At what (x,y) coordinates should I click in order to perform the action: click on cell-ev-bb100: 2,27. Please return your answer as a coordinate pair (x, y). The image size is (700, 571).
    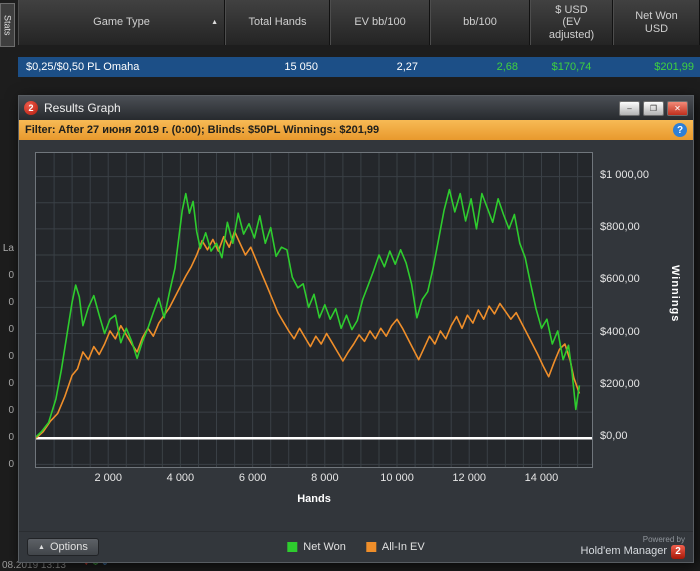
    Looking at the image, I should click on (407, 67).